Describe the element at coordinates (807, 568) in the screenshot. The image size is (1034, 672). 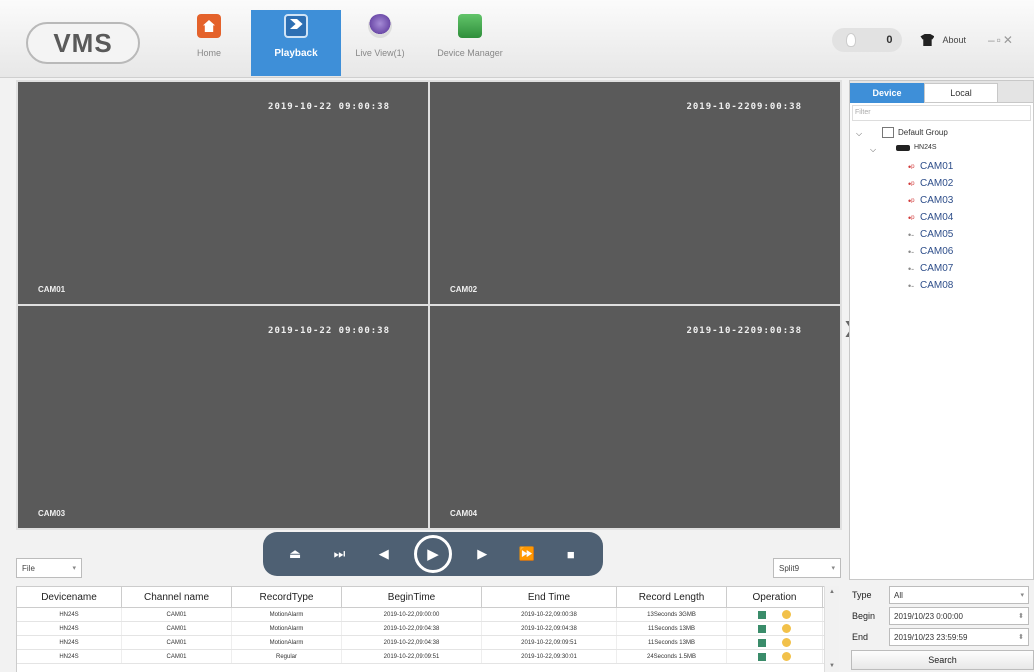
I see `split-select: Split9 ▾` at that location.